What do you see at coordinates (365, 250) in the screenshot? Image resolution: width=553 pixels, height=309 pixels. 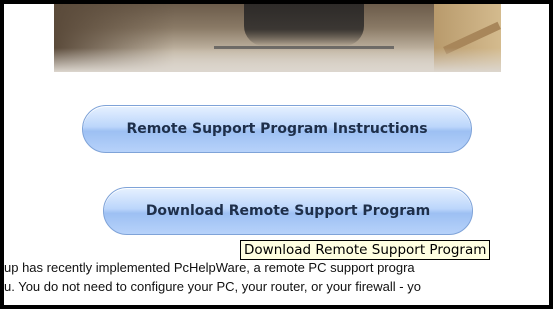 I see `download-tooltip: Download Remote Support Program` at bounding box center [365, 250].